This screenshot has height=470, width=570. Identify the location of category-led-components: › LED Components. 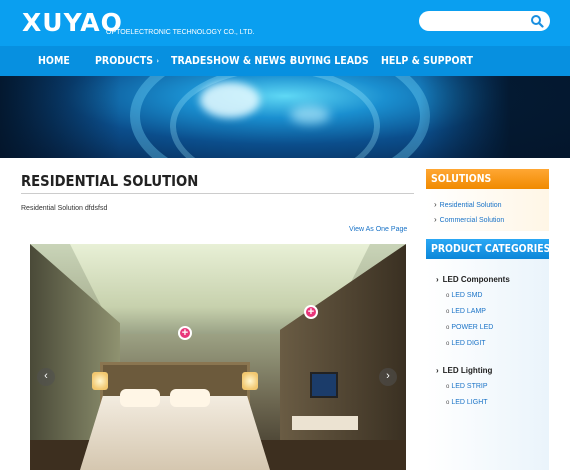
(473, 279).